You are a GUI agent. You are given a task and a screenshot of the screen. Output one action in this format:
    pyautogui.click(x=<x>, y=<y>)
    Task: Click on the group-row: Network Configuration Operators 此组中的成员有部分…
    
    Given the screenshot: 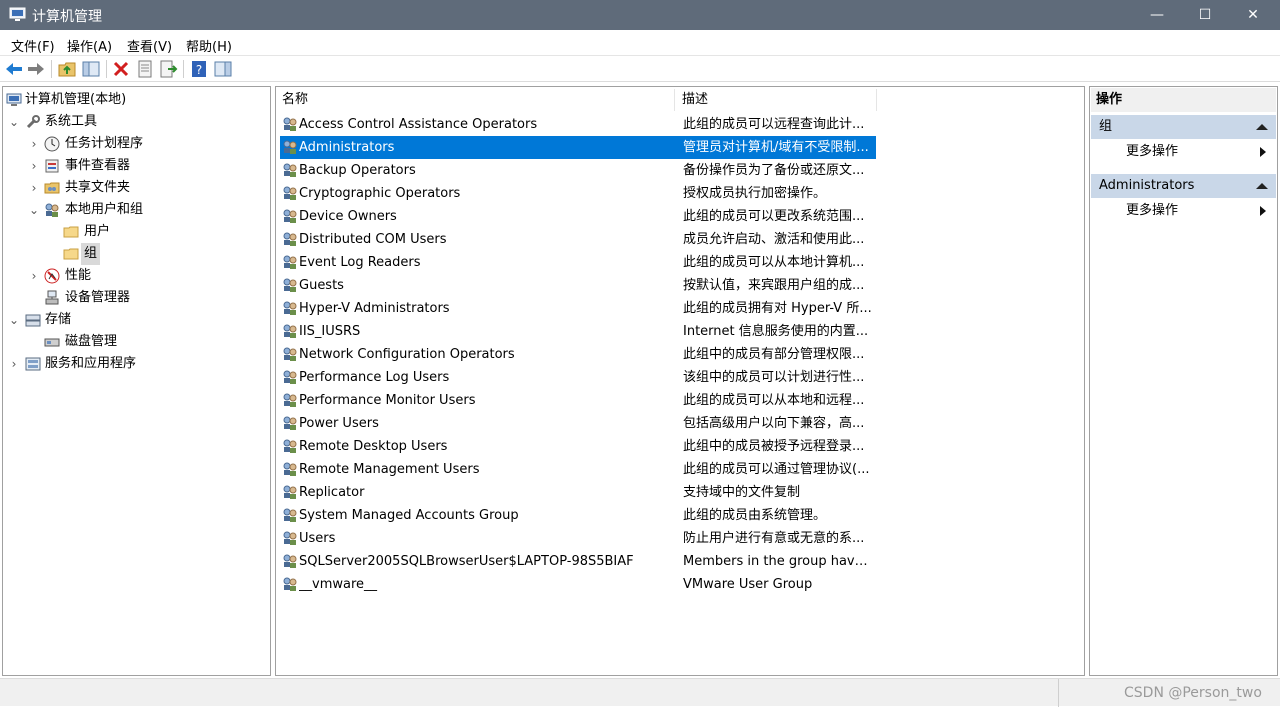 What is the action you would take?
    pyautogui.click(x=578, y=354)
    